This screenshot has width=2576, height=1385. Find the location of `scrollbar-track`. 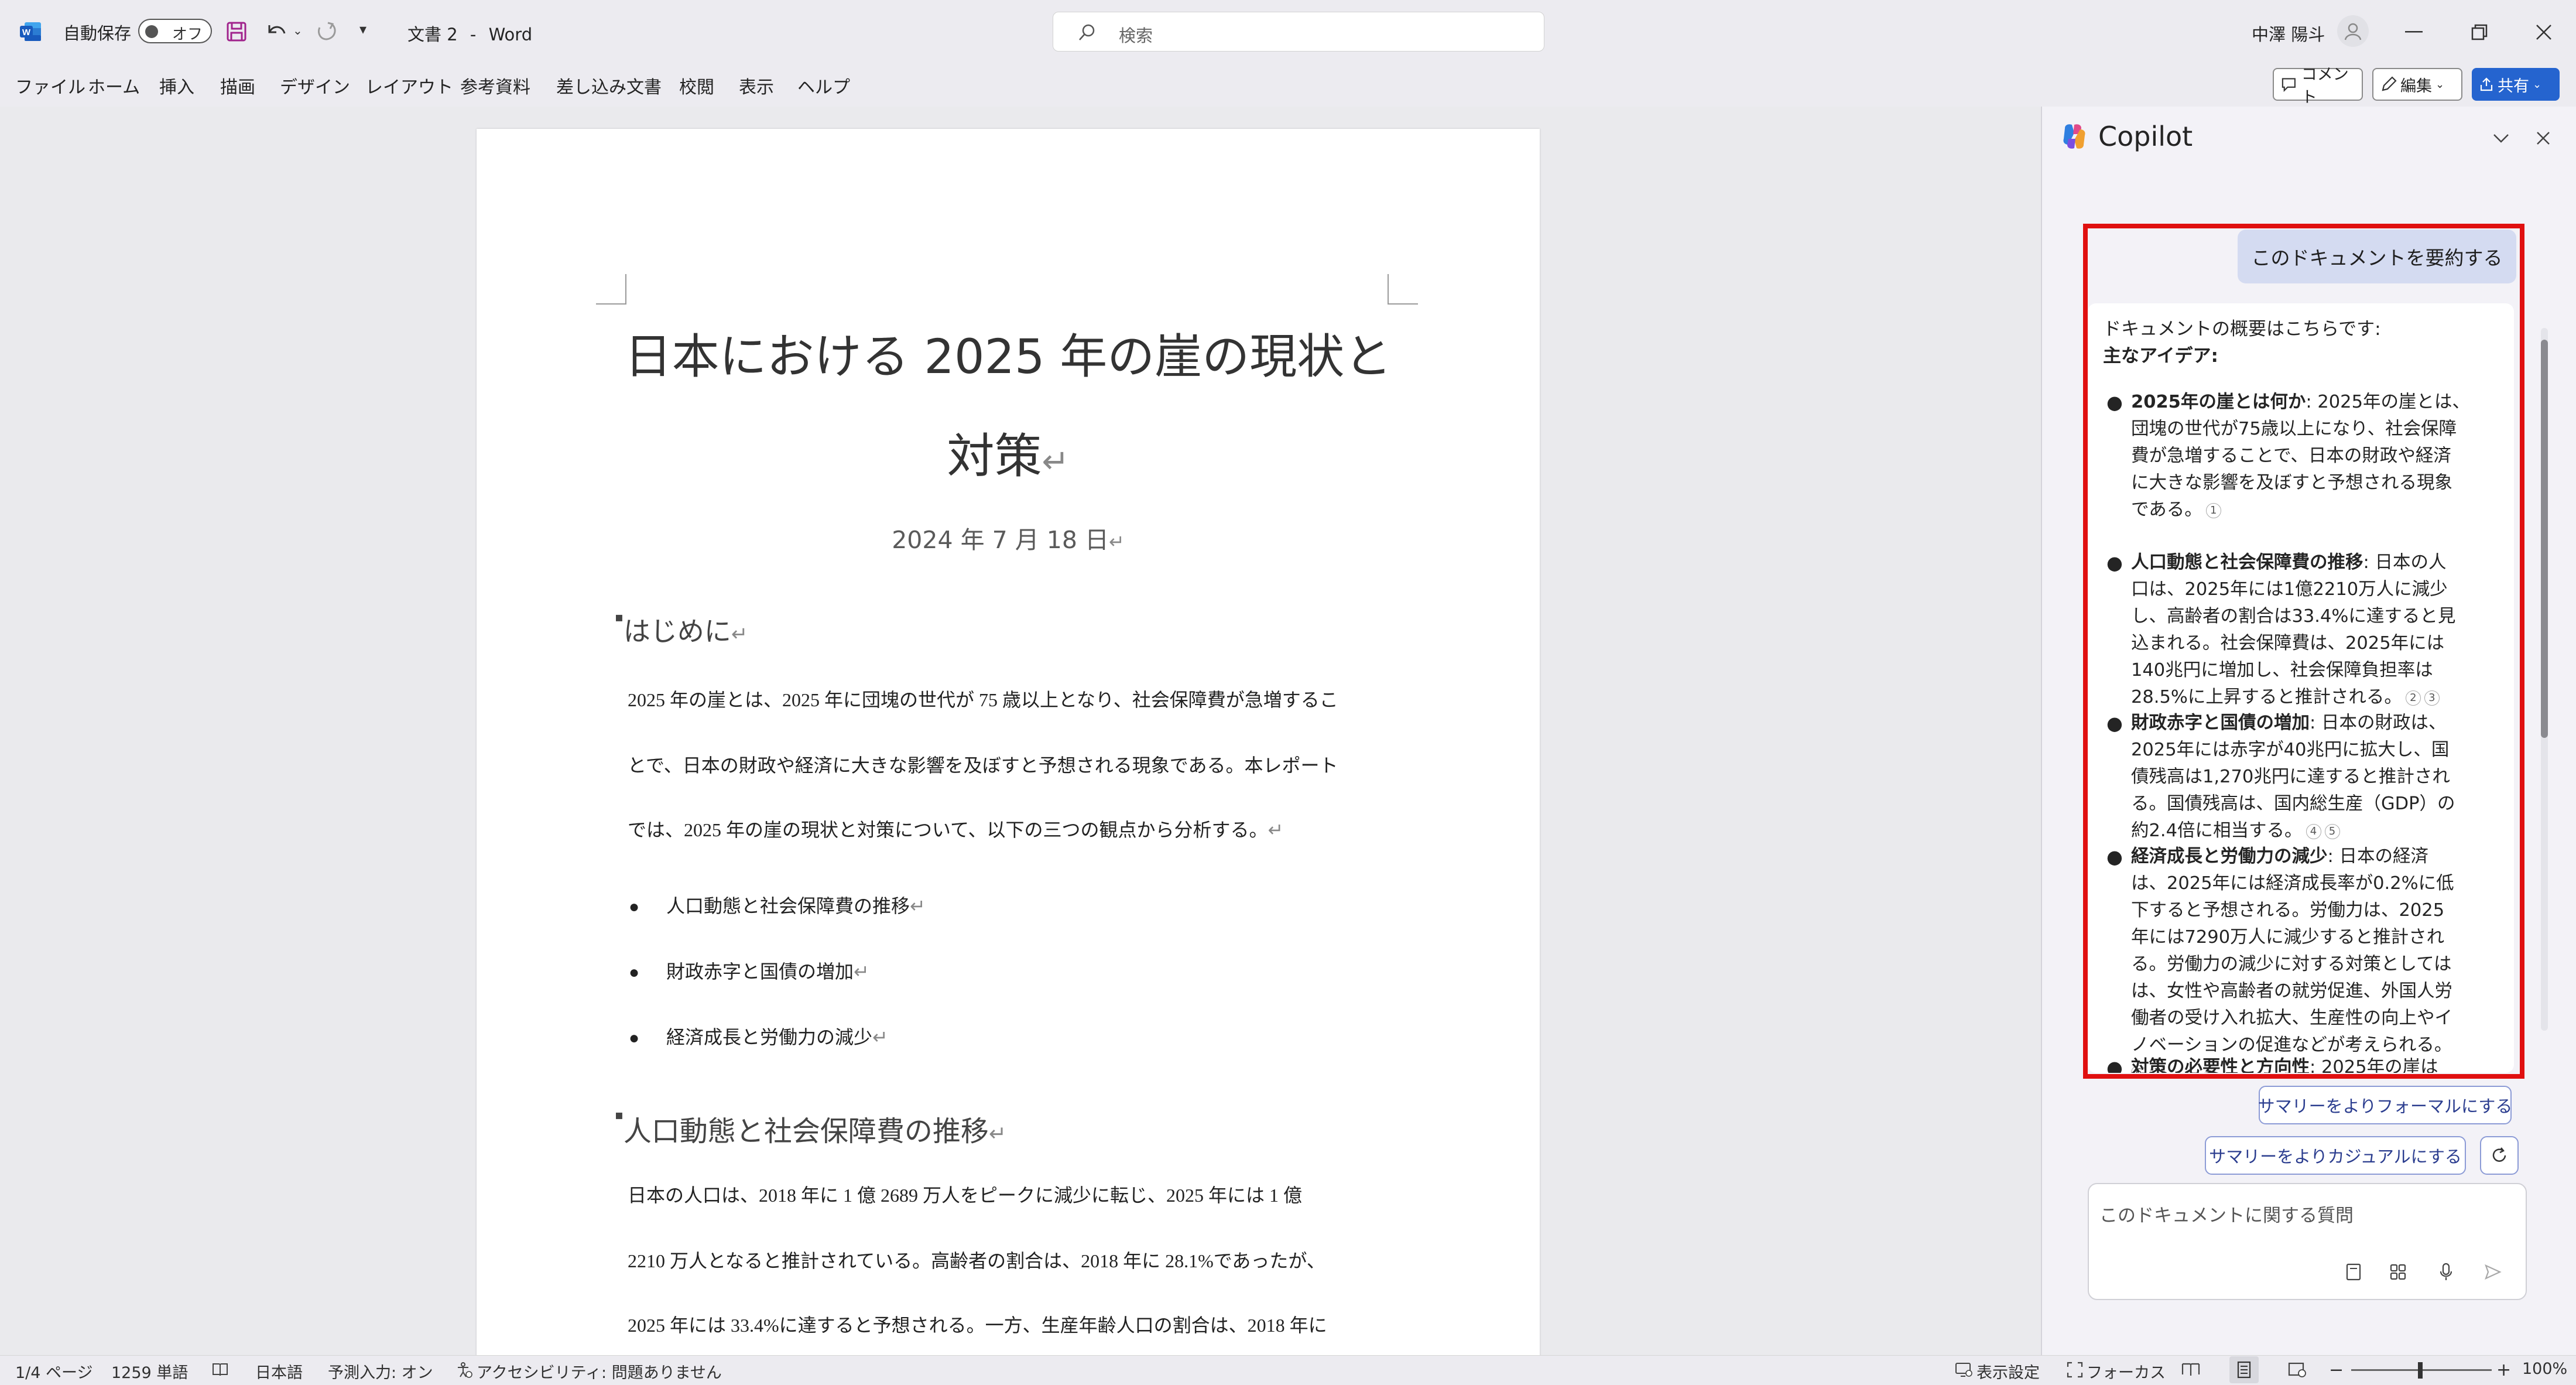

scrollbar-track is located at coordinates (2544, 679).